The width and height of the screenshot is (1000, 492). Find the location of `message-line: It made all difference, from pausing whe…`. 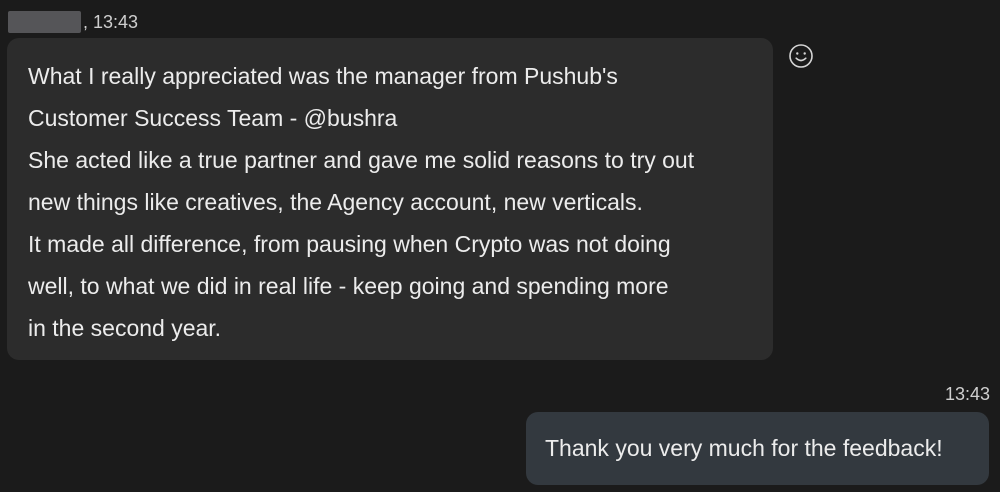

message-line: It made all difference, from pausing whe… is located at coordinates (349, 244).